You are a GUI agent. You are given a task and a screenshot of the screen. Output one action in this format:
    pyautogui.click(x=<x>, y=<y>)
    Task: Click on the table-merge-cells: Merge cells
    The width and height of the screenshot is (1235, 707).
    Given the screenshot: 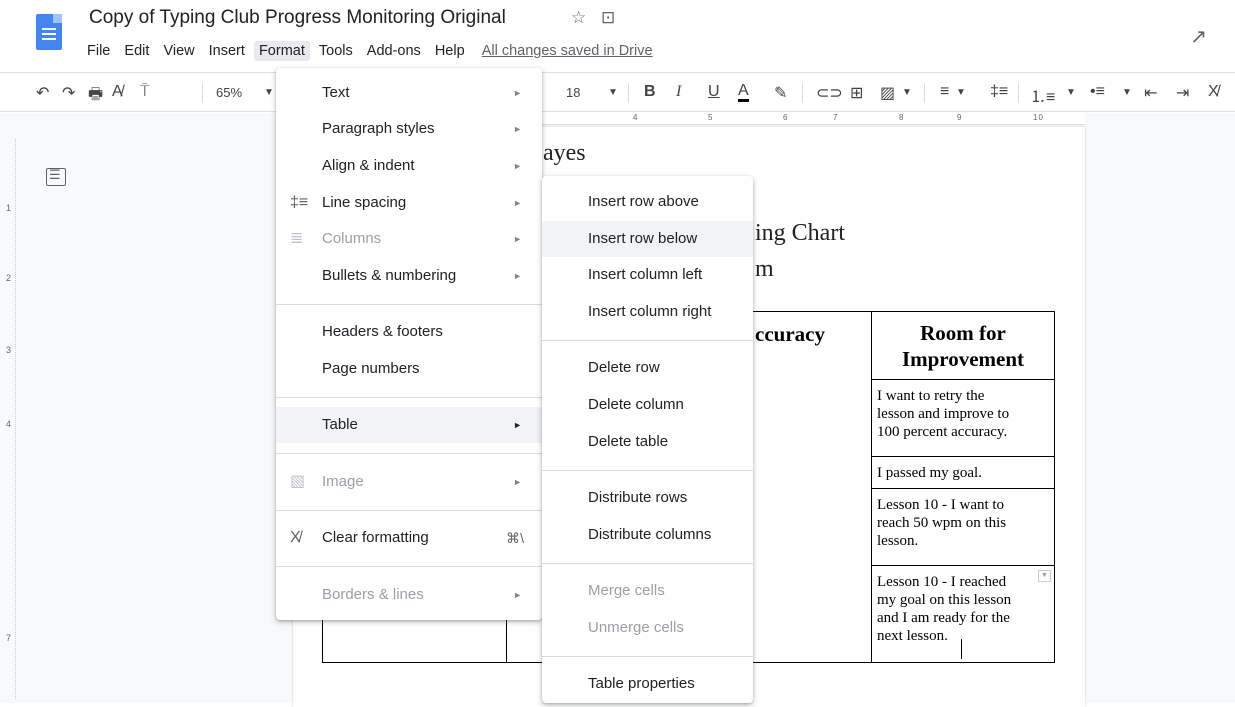 What is the action you would take?
    pyautogui.click(x=626, y=590)
    